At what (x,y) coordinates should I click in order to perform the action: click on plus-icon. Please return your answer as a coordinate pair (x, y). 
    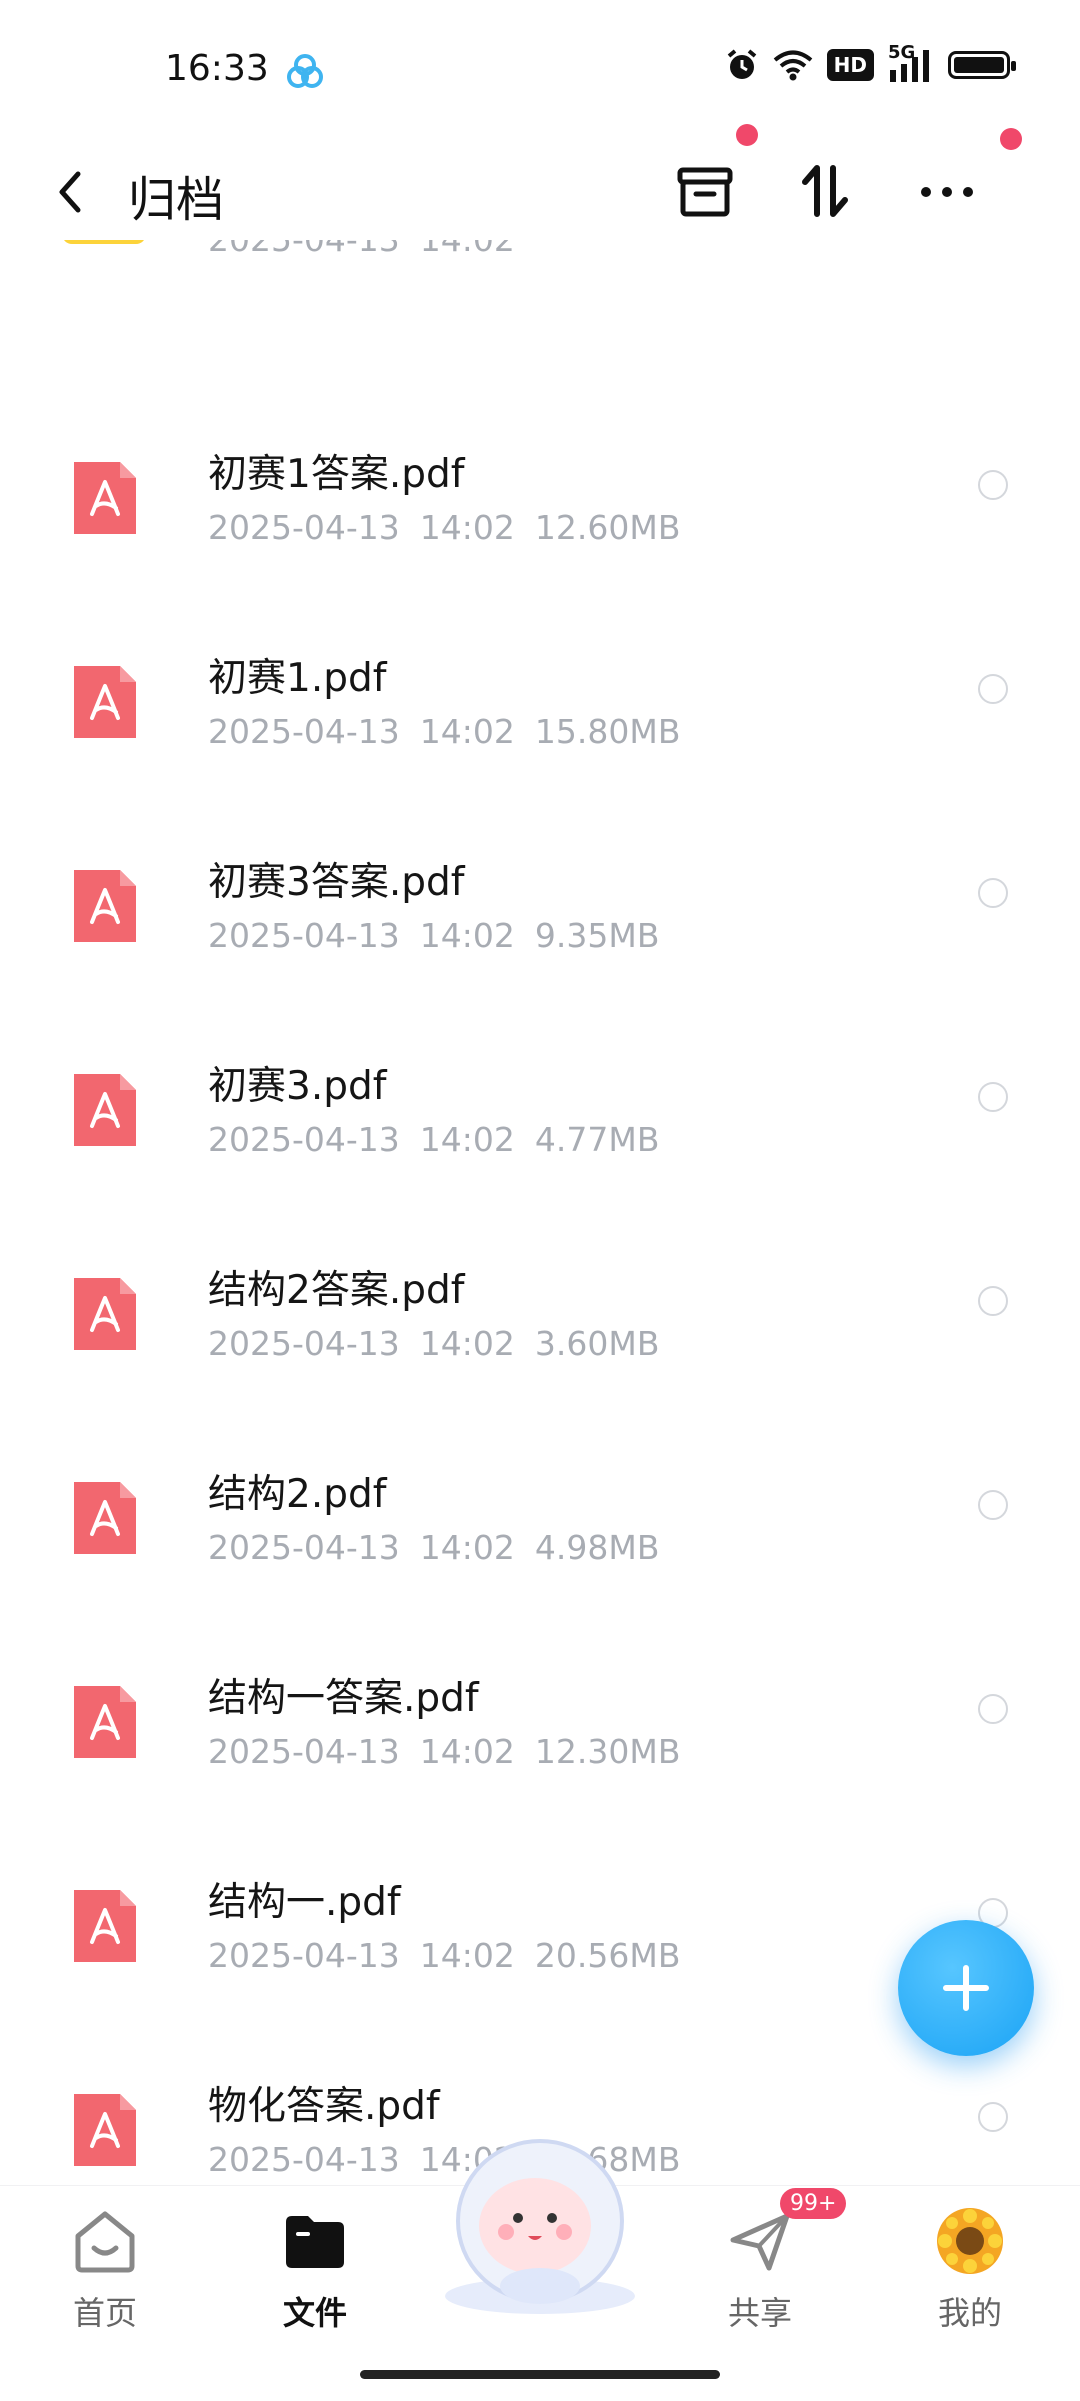
    Looking at the image, I should click on (966, 1988).